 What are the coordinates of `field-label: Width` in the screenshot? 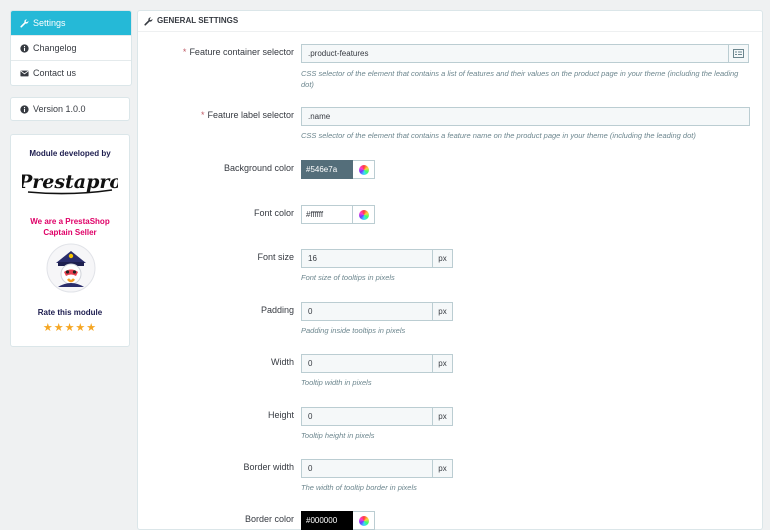 It's located at (282, 362).